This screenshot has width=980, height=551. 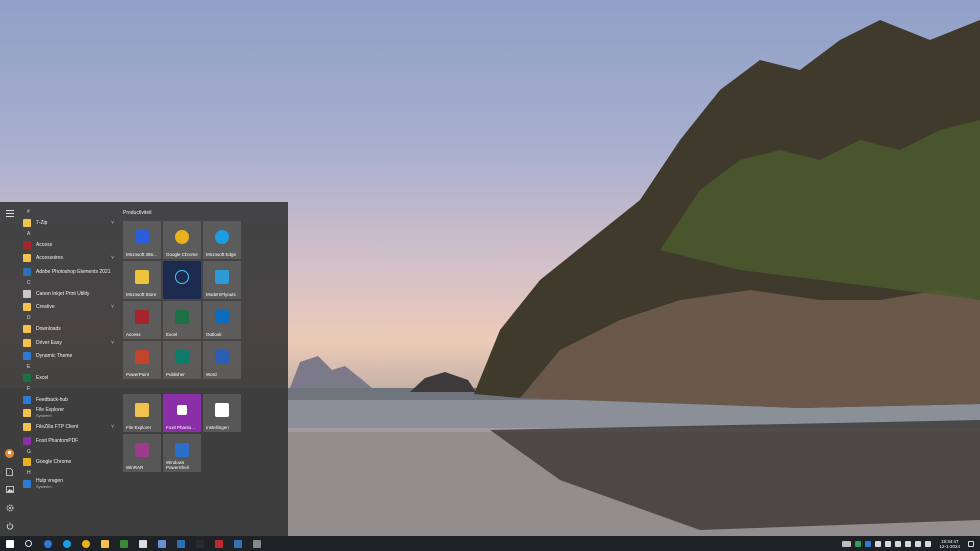 What do you see at coordinates (44, 244) in the screenshot?
I see `app-name: Access` at bounding box center [44, 244].